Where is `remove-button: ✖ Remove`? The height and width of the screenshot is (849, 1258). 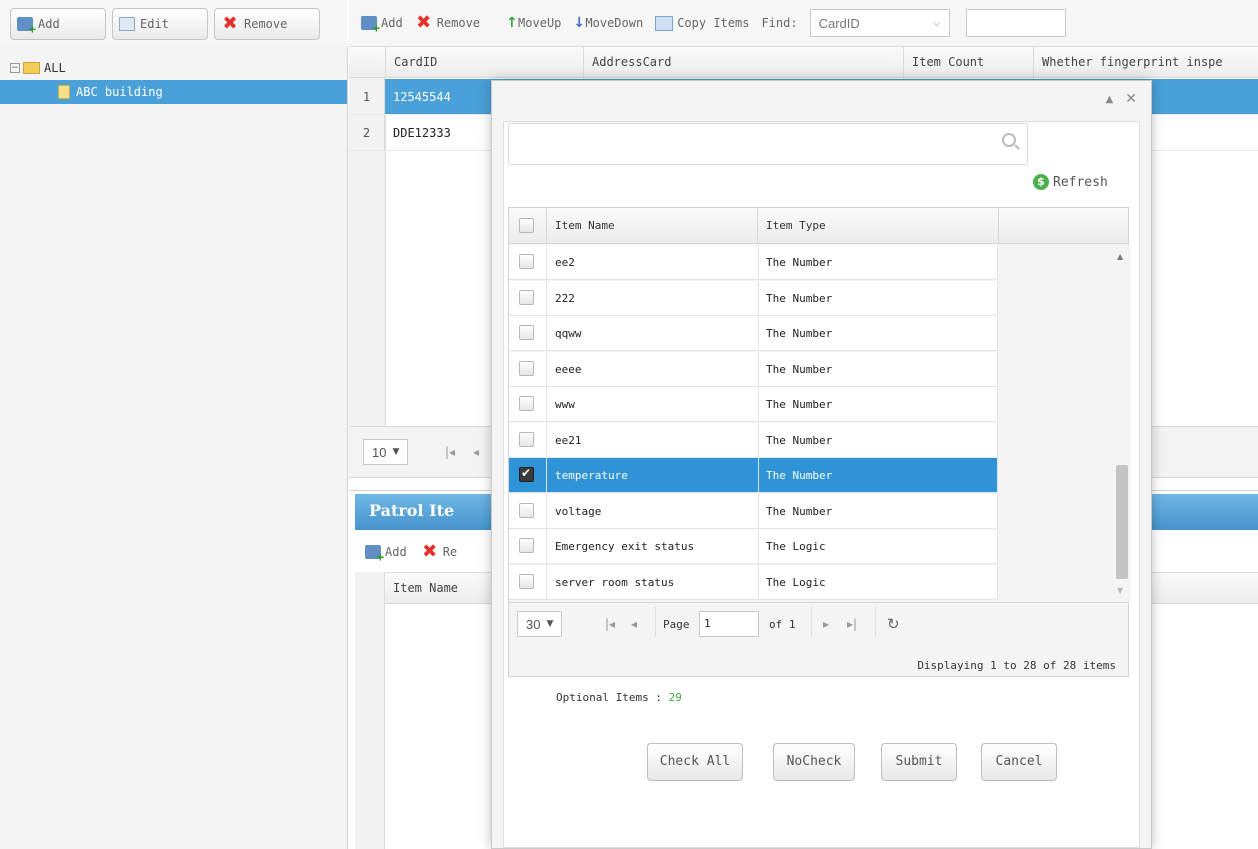 remove-button: ✖ Remove is located at coordinates (267, 24).